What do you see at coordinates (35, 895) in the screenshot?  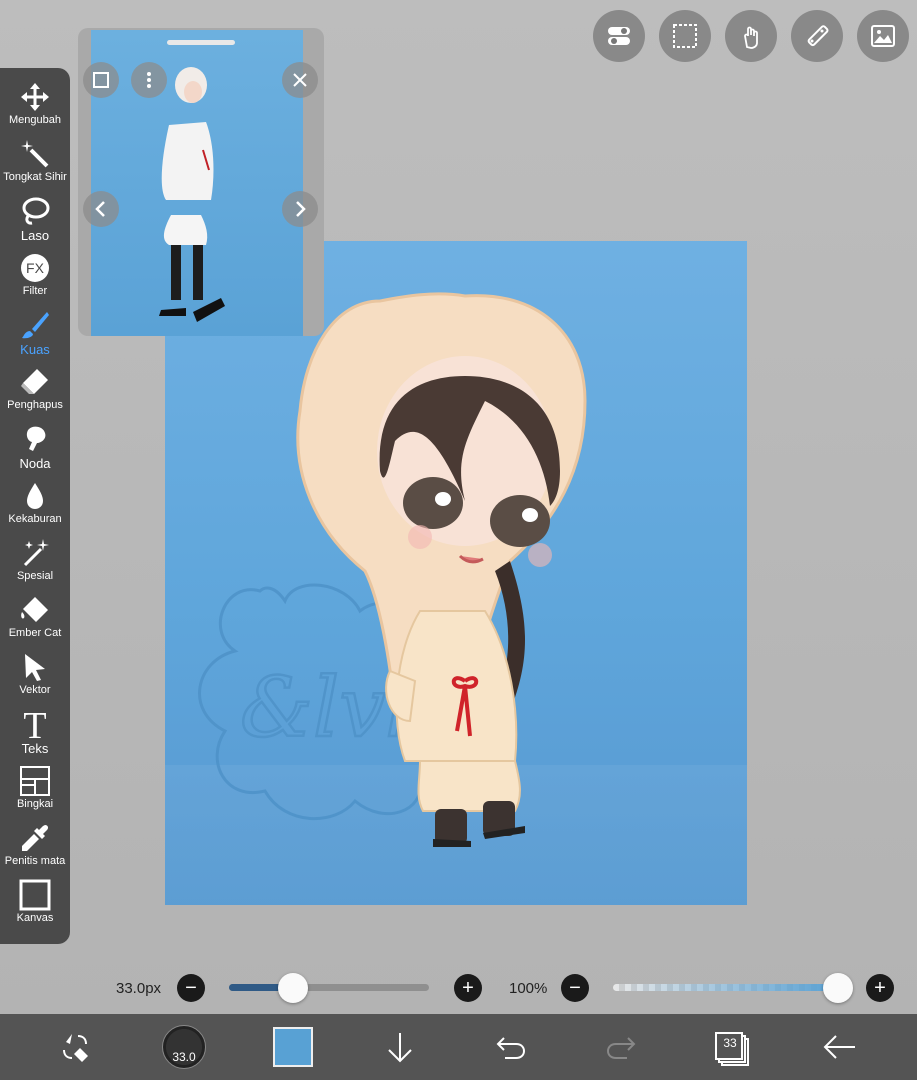 I see `canvas-square-icon` at bounding box center [35, 895].